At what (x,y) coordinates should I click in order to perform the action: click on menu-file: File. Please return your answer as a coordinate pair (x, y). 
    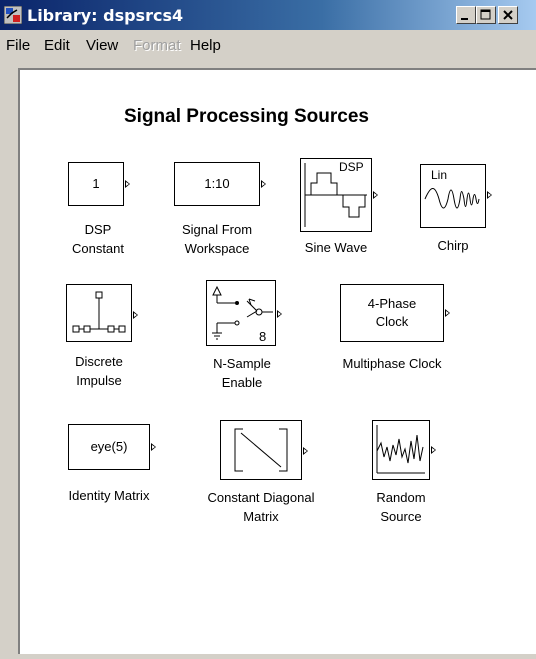
    Looking at the image, I should click on (18, 45).